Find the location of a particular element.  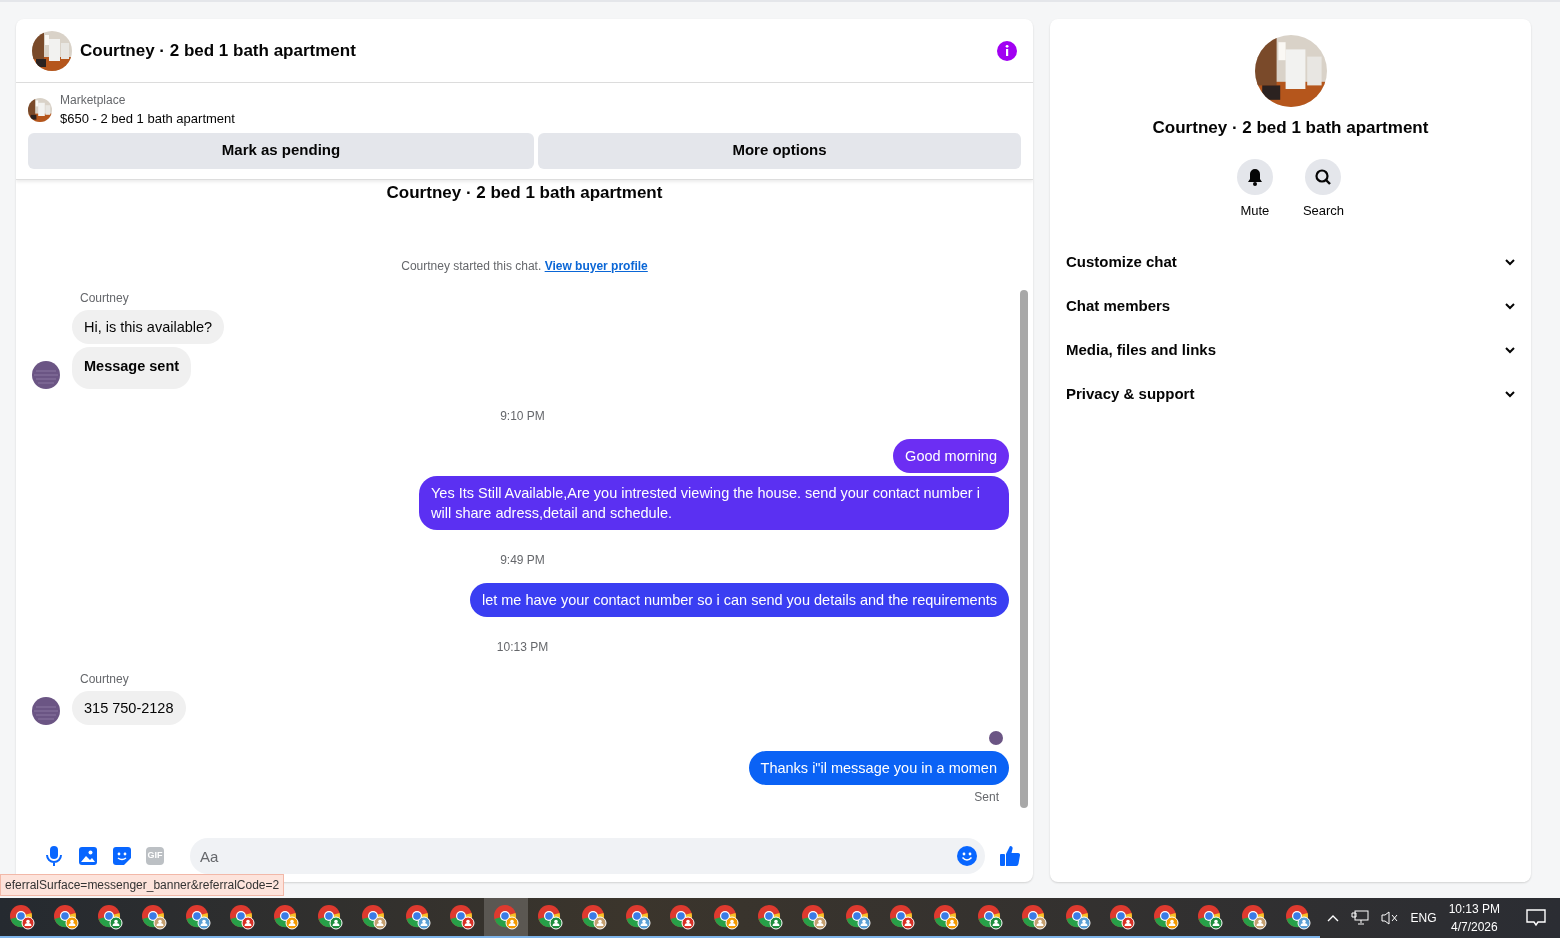

delivery-status: Sent is located at coordinates (986, 797).